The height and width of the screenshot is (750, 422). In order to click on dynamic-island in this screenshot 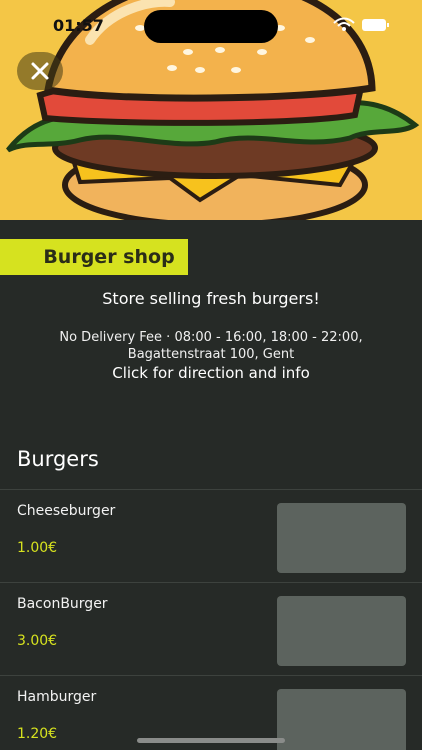, I will do `click(211, 26)`.